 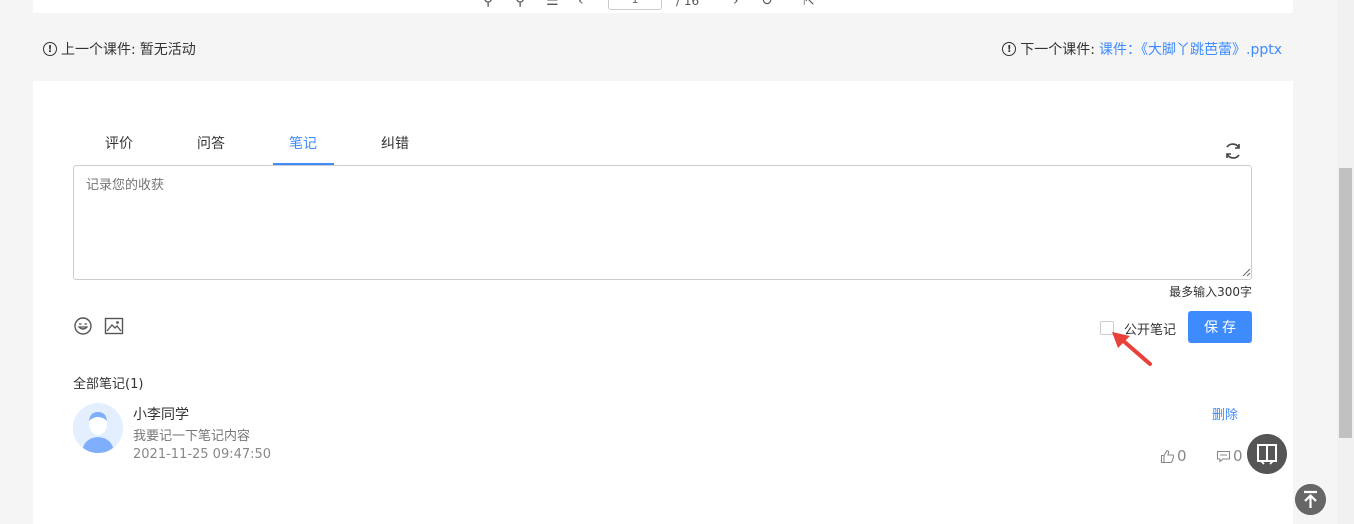 What do you see at coordinates (677, 47) in the screenshot?
I see `courseware-navigation: ! 上一个课件: 暂无活动 ! 下一个课件: 课件：《大脚丫跳芭蕾》.pptx` at bounding box center [677, 47].